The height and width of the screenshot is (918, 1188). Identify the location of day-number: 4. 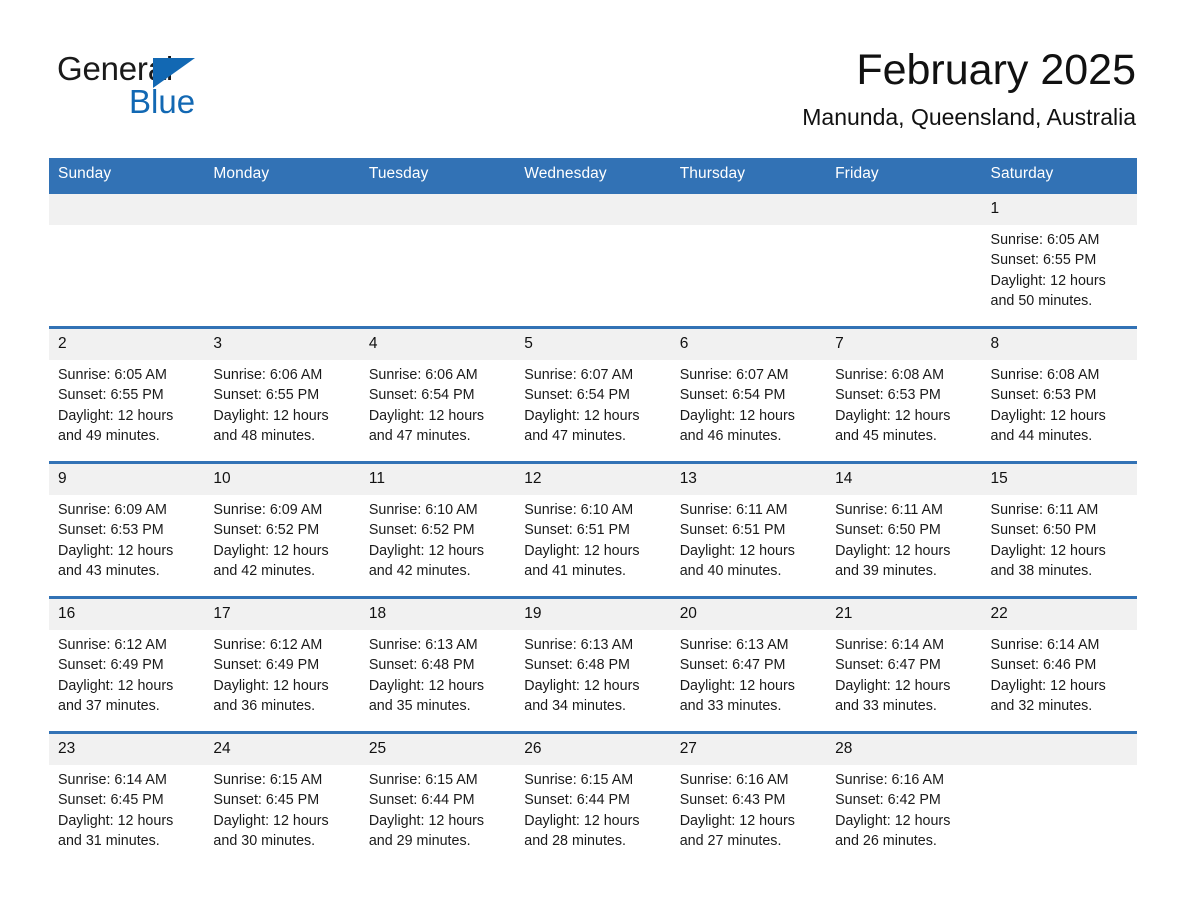
(437, 344).